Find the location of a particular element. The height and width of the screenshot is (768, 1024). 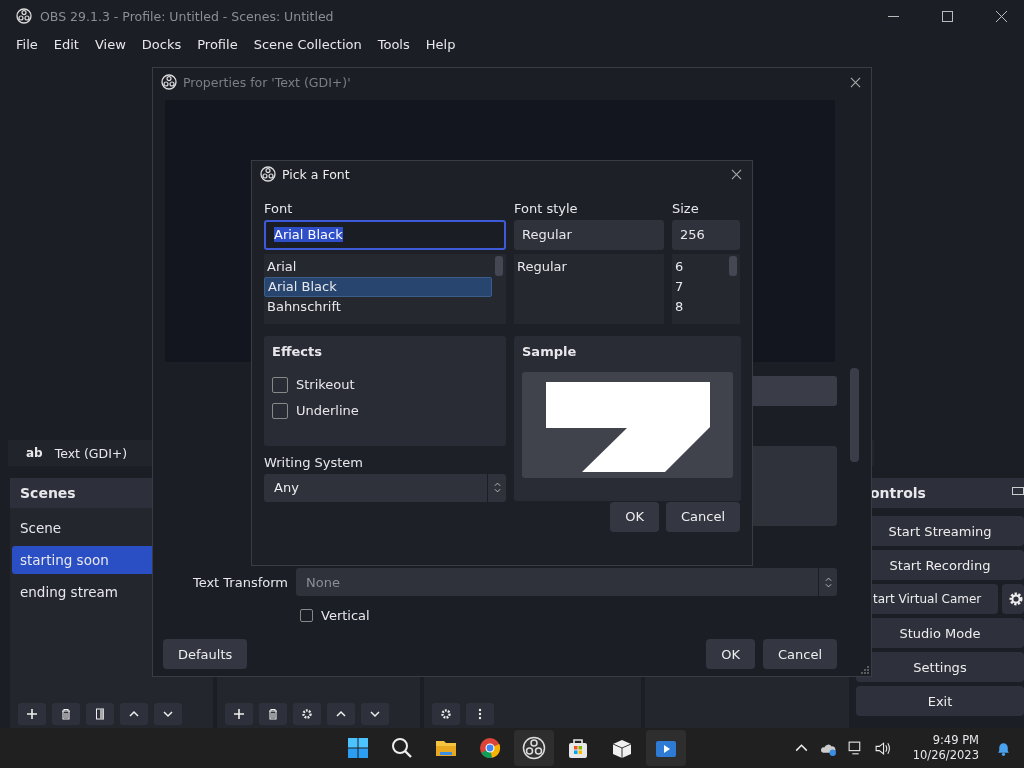

font-list-item: Arial Black is located at coordinates (378, 286).